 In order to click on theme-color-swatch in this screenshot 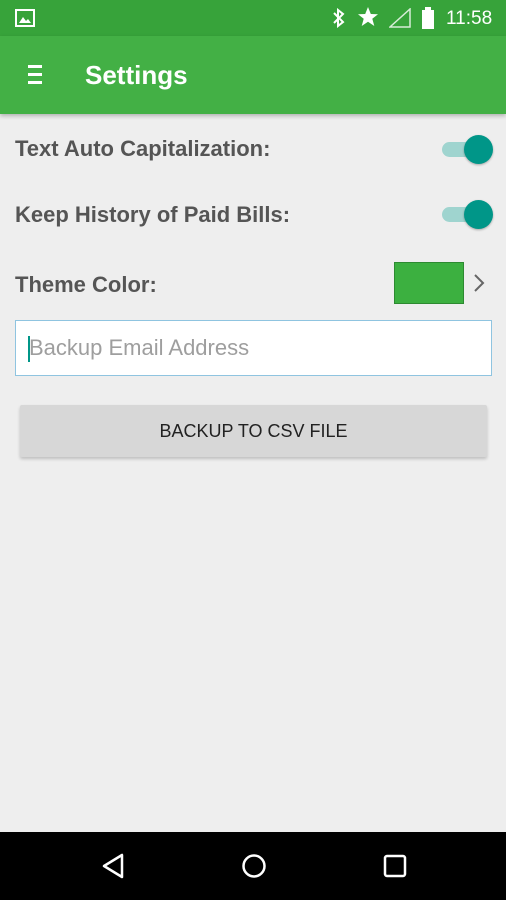, I will do `click(429, 283)`.